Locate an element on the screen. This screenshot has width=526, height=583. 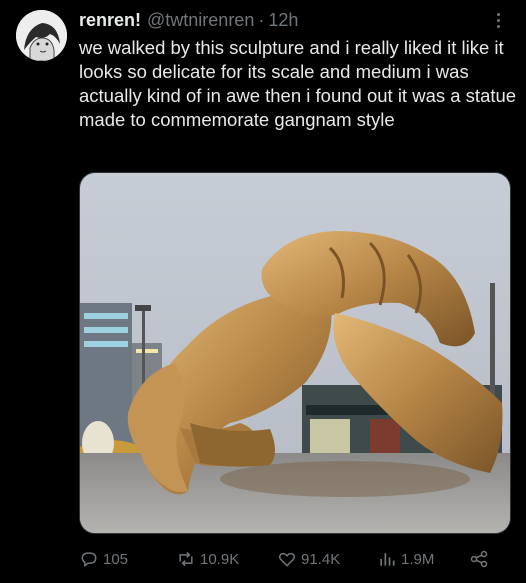
view-count: 1.9M is located at coordinates (418, 559).